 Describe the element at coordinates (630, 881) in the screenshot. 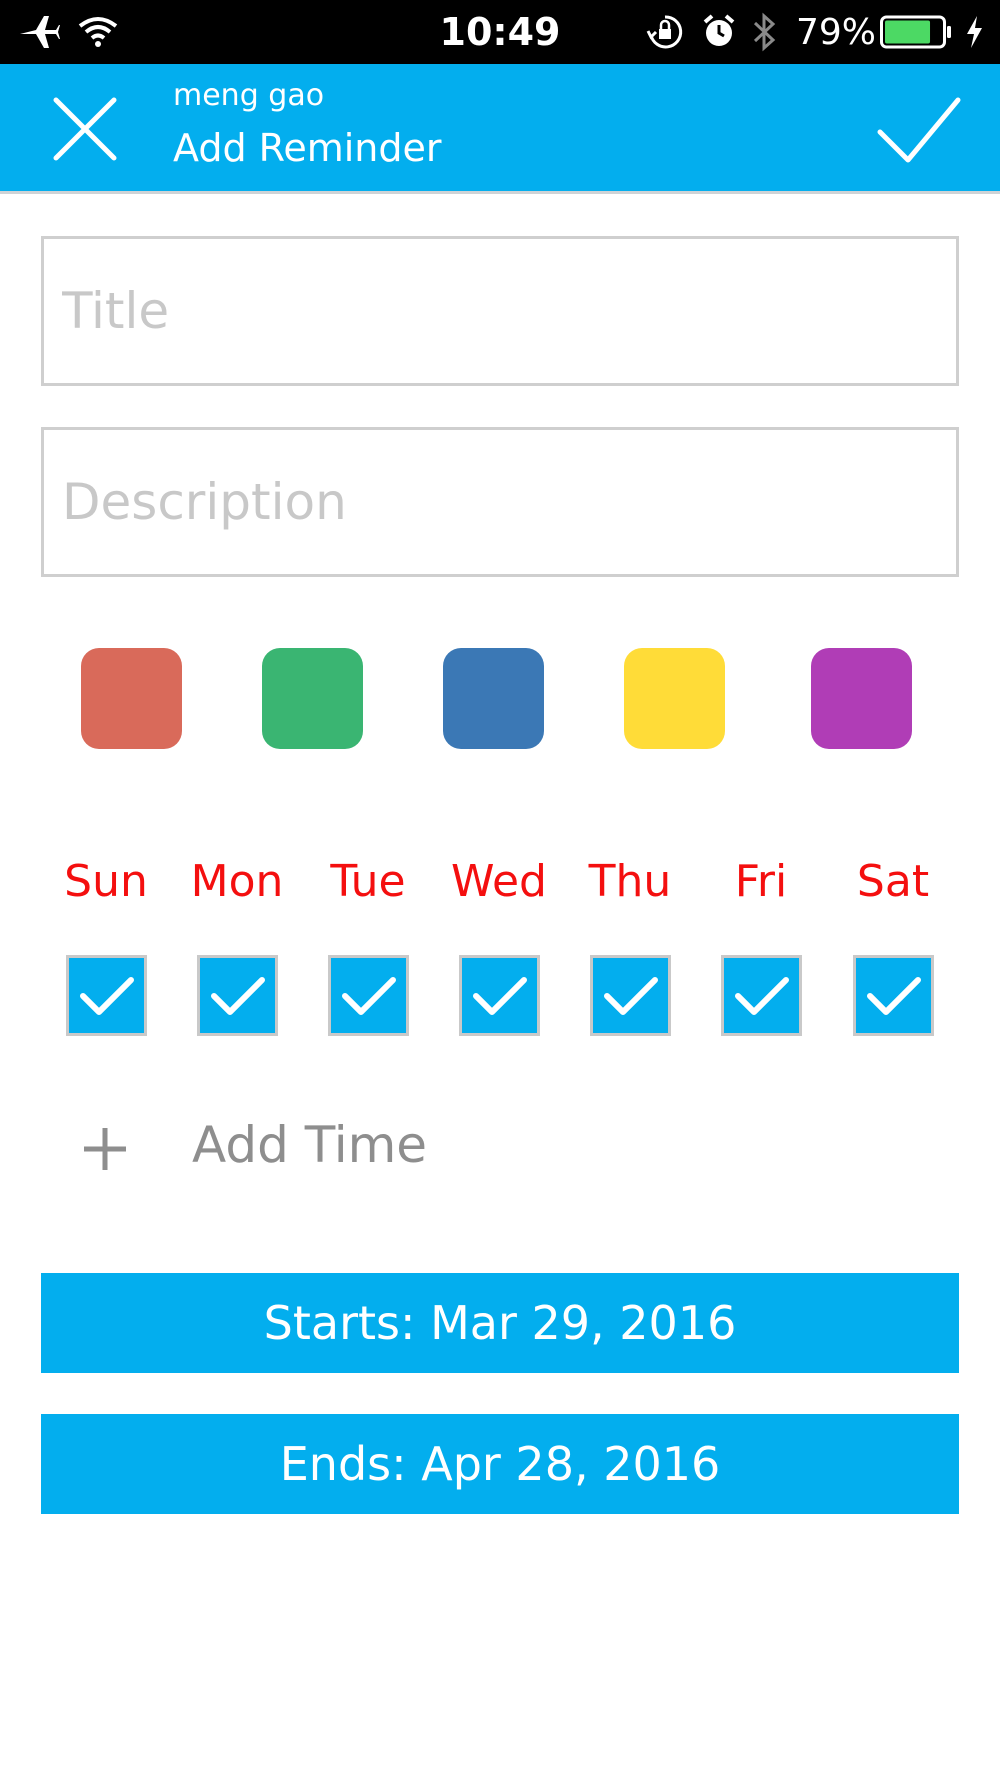

I see `day-label-thu: Thu` at that location.